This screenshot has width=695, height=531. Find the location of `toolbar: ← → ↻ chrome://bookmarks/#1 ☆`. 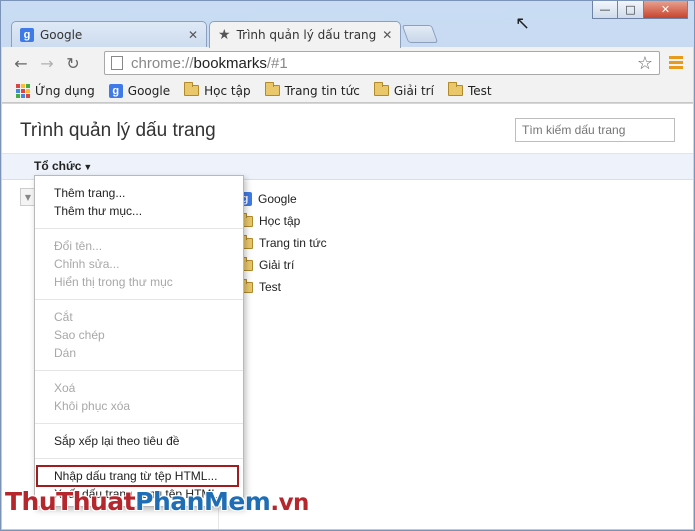

toolbar: ← → ↻ chrome://bookmarks/#1 ☆ is located at coordinates (347, 63).